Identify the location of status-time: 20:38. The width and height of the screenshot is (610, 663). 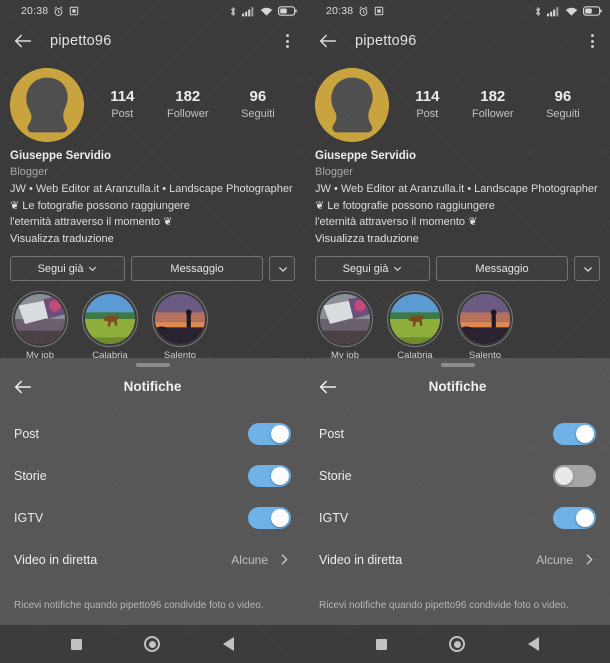
(35, 11).